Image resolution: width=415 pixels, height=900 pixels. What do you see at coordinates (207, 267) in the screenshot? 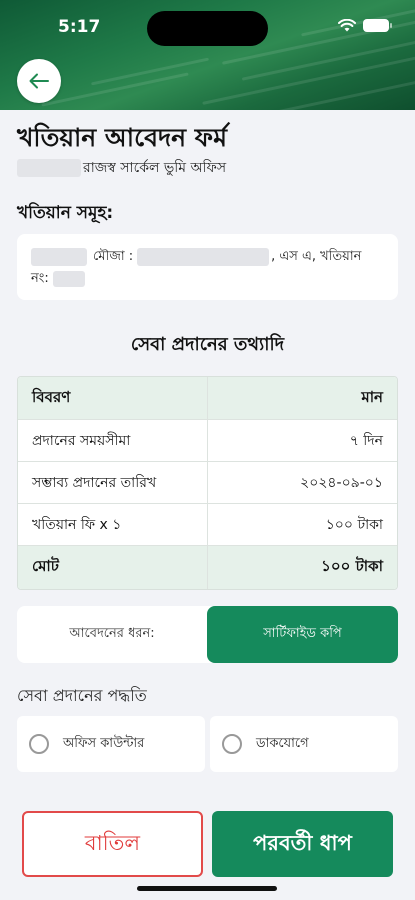
I see `khatian-card: মৌজা : , এস এ, খতিয়ান নং:` at bounding box center [207, 267].